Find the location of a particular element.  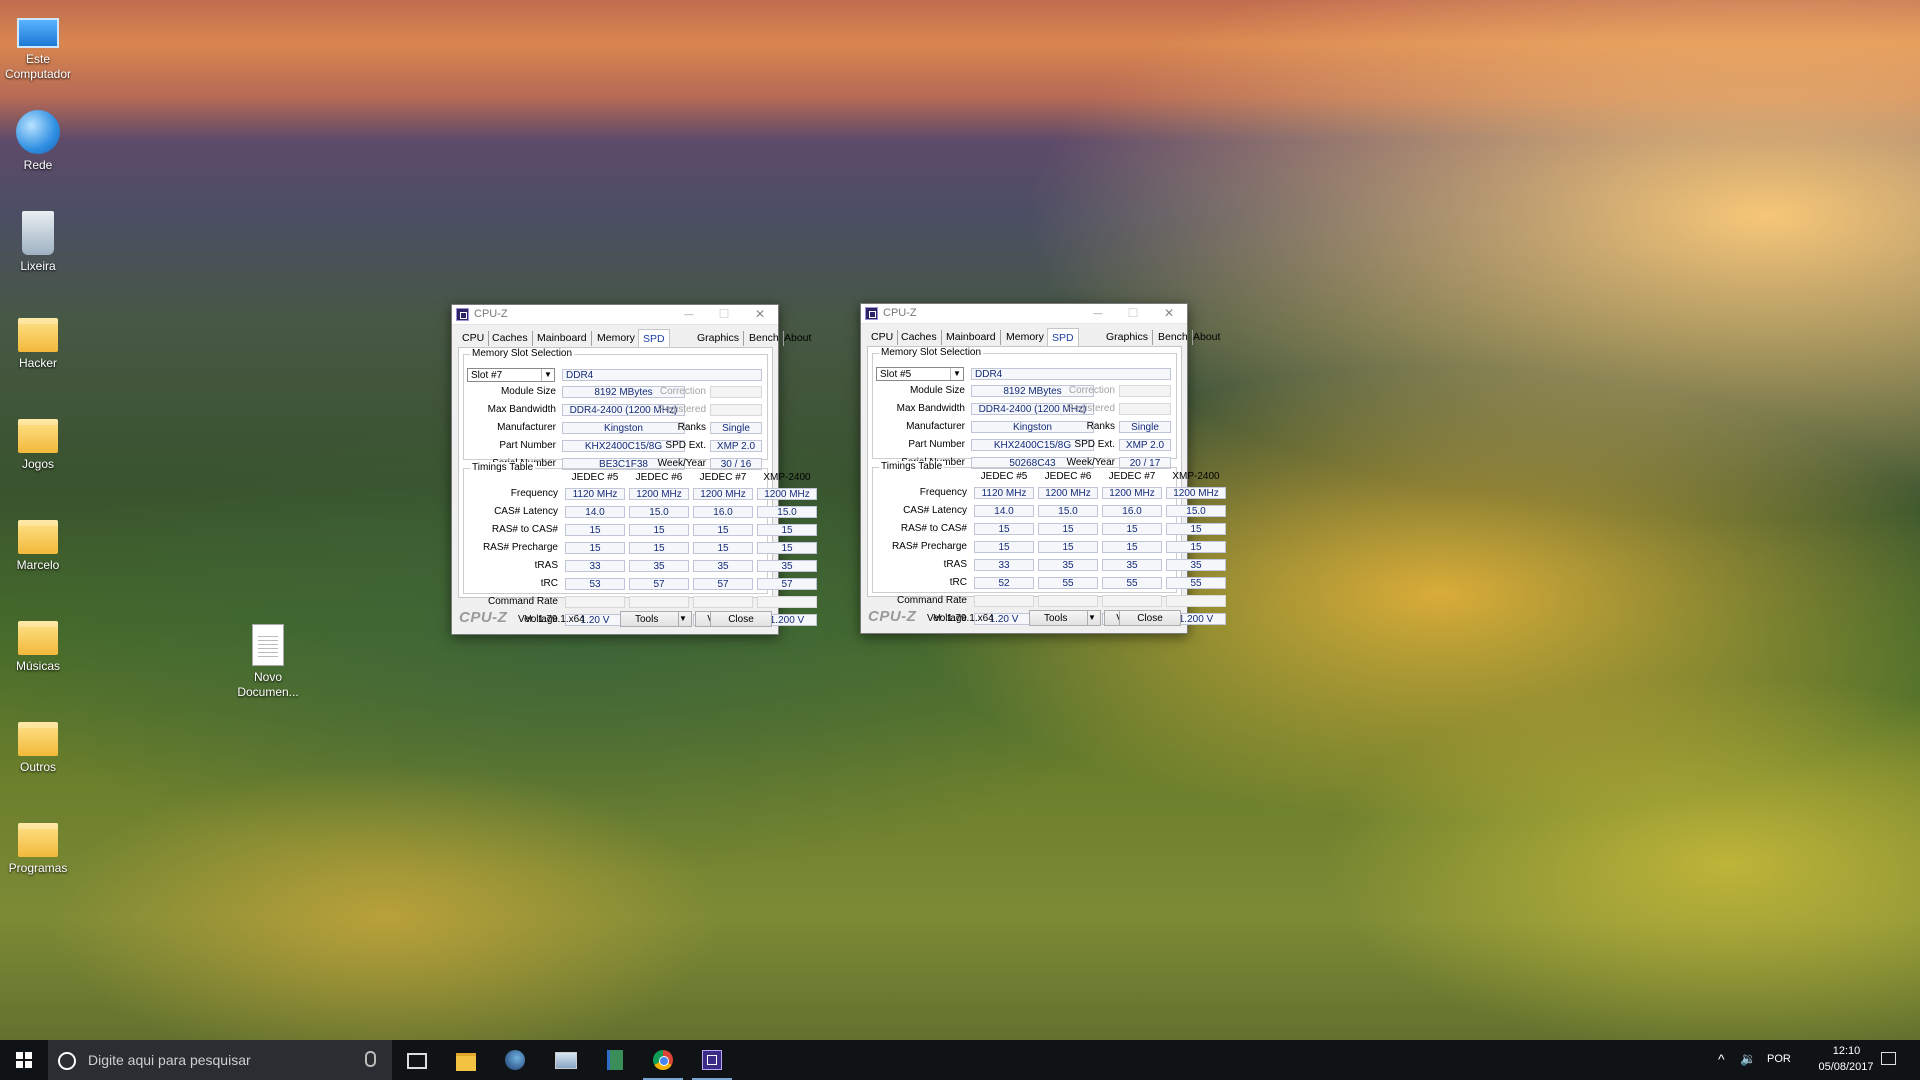

desktop-icon-hacker: Hacker is located at coordinates (38, 341).